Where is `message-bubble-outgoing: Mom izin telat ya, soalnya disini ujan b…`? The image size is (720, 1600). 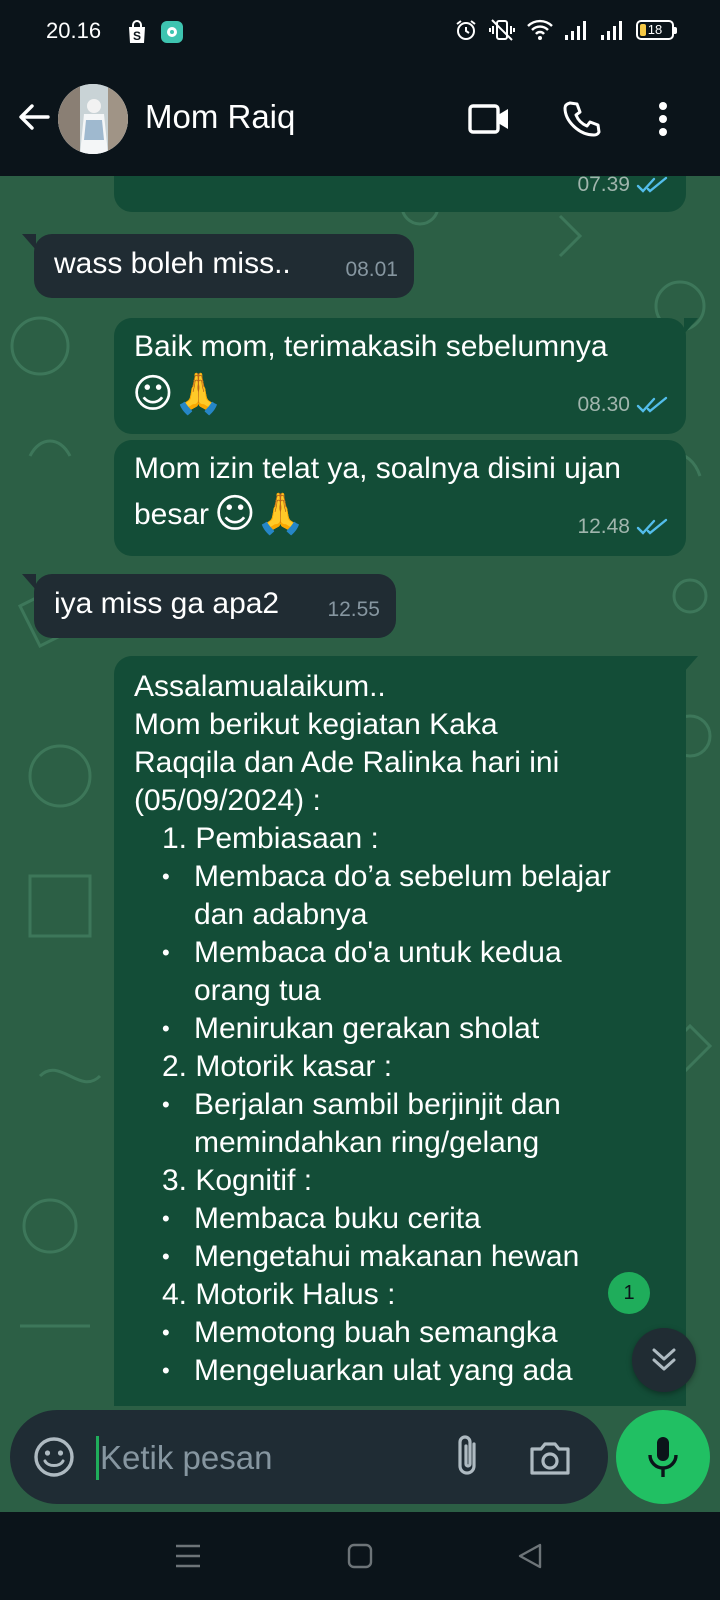 message-bubble-outgoing: Mom izin telat ya, soalnya disini ujan b… is located at coordinates (400, 498).